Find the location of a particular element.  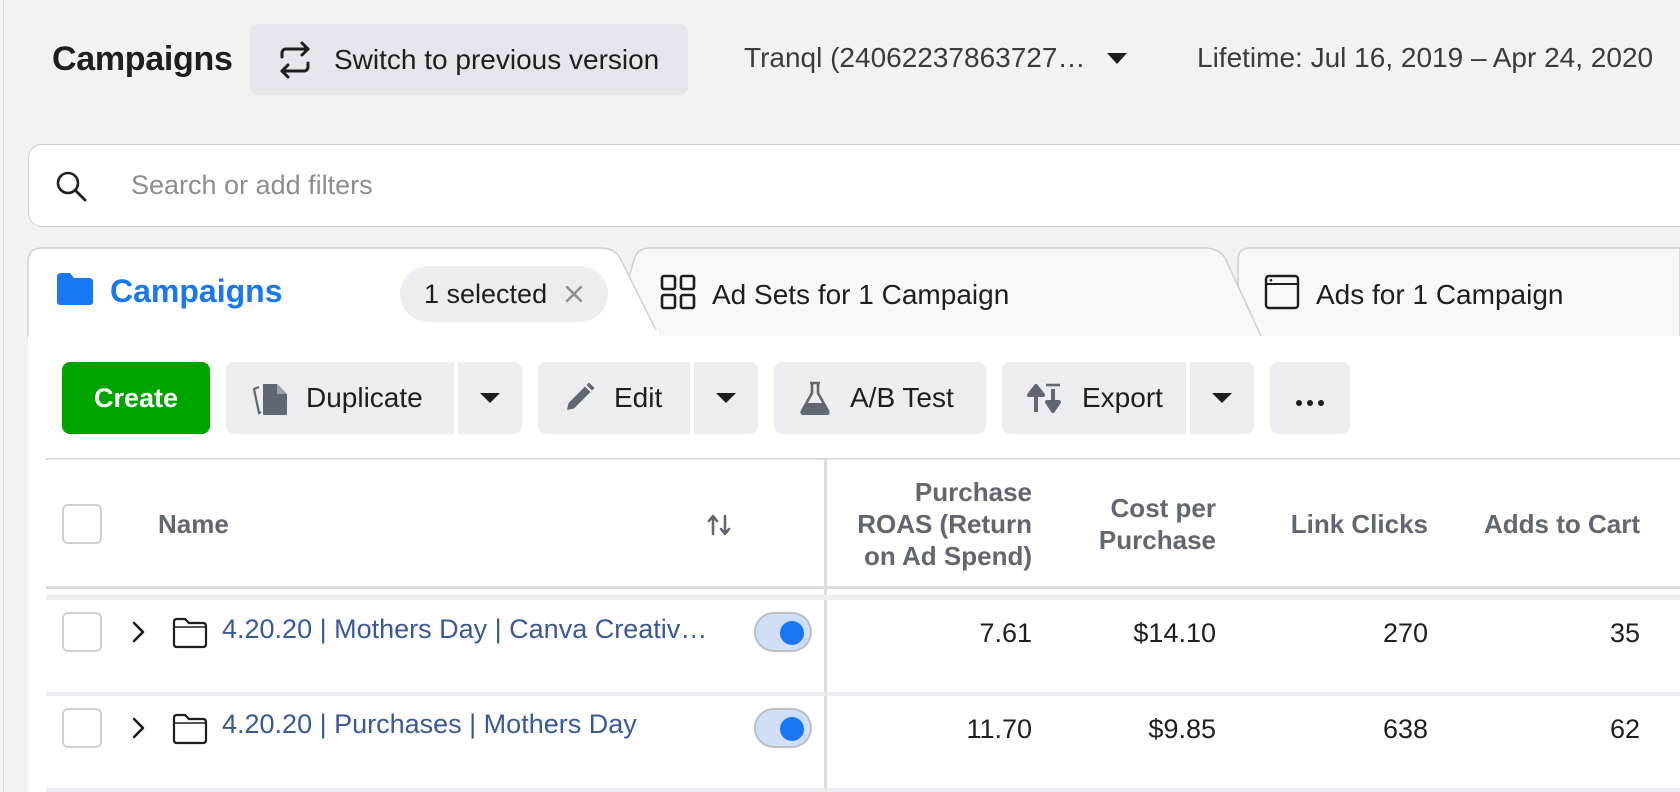

date-range-picker: Lifetime: Jul 16, 2019 – Apr 24, 2020 is located at coordinates (1425, 58).